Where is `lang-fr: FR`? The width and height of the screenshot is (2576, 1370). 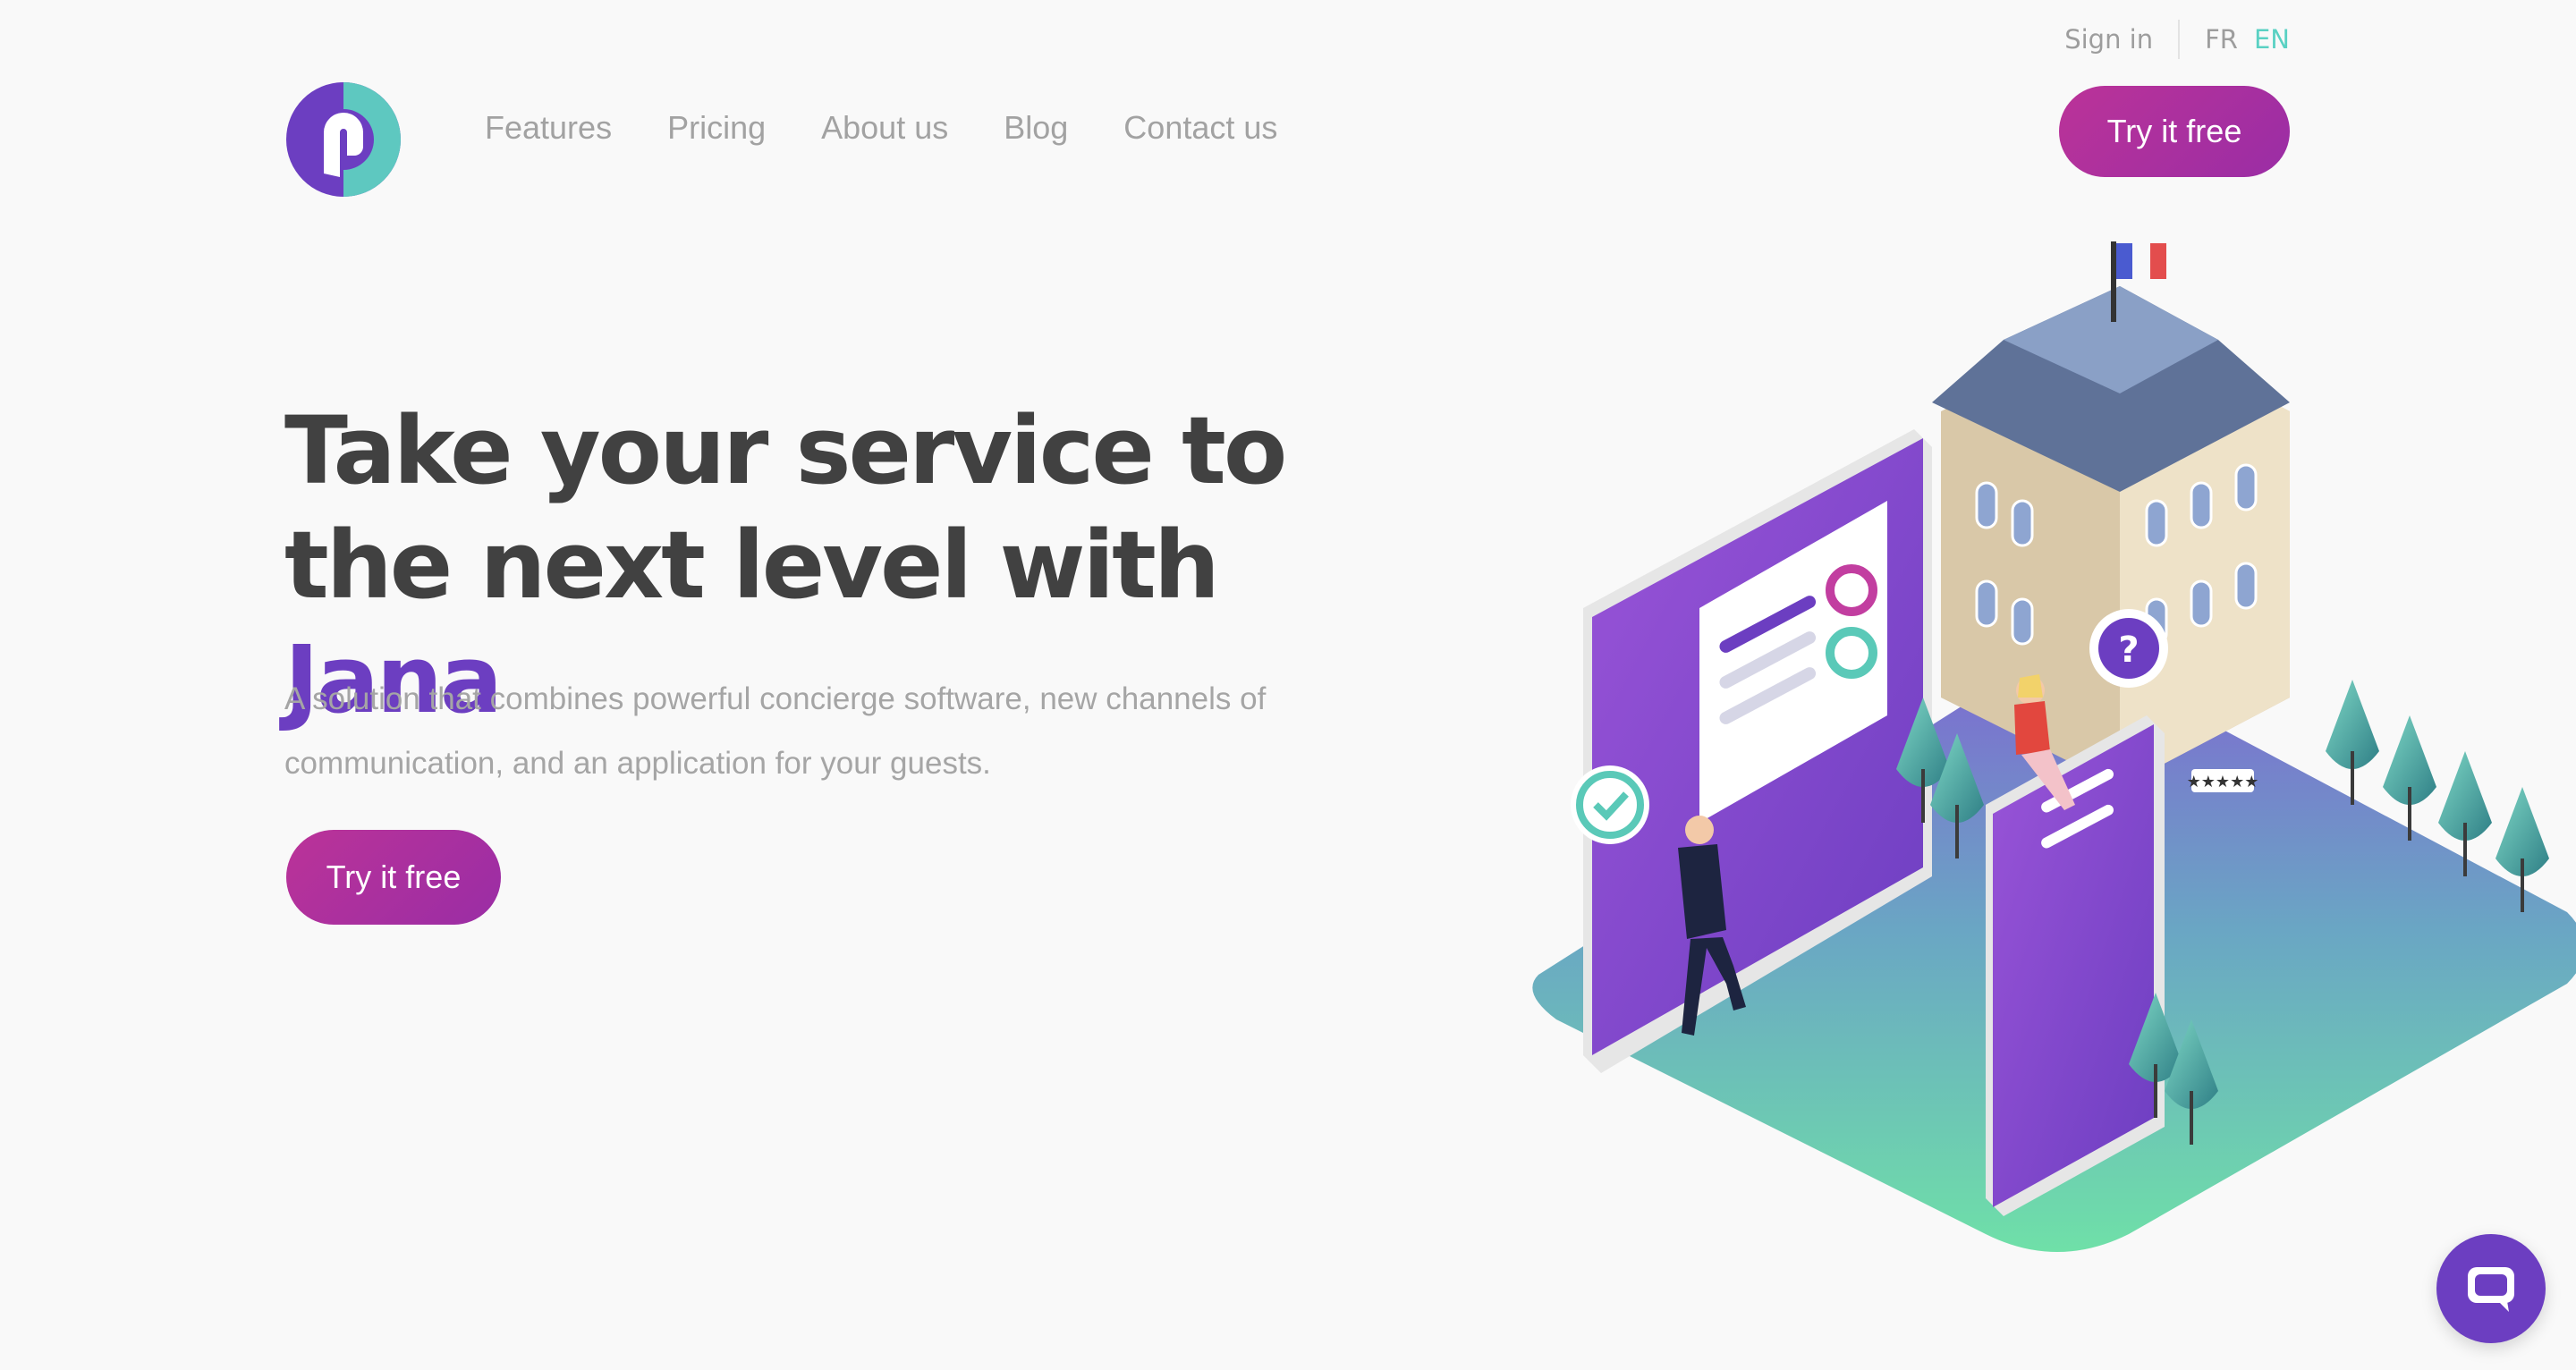 lang-fr: FR is located at coordinates (2221, 39).